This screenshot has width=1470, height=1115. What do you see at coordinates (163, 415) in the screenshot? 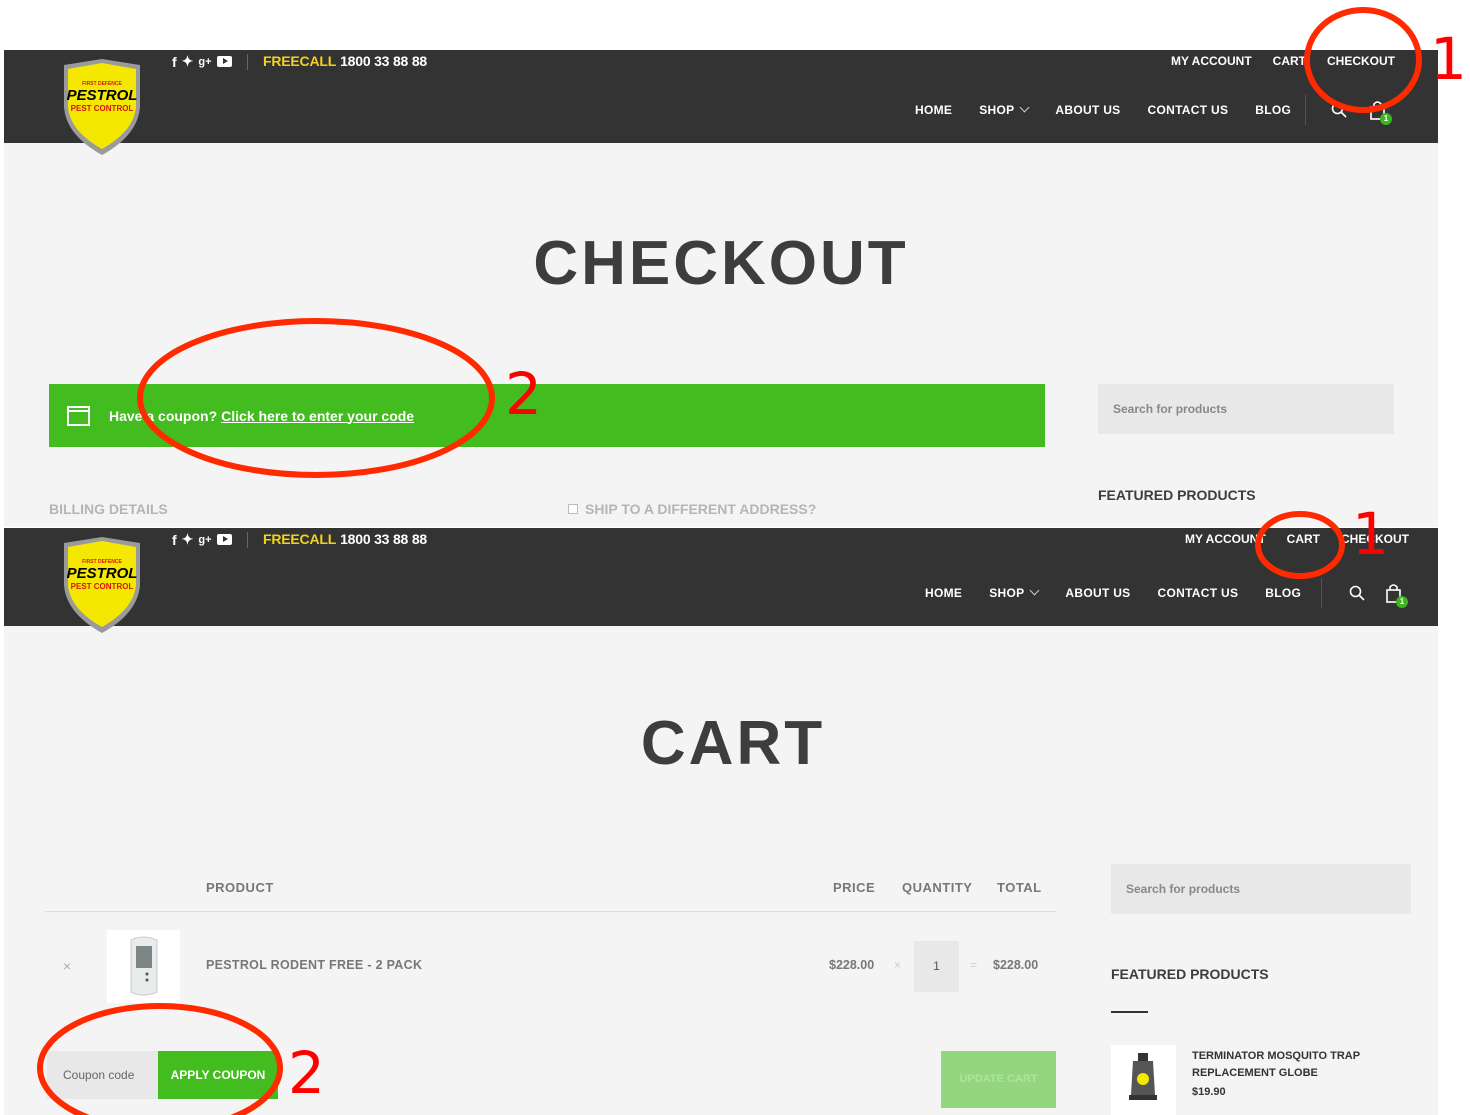
I see `notice-text: Have a coupon?` at bounding box center [163, 415].